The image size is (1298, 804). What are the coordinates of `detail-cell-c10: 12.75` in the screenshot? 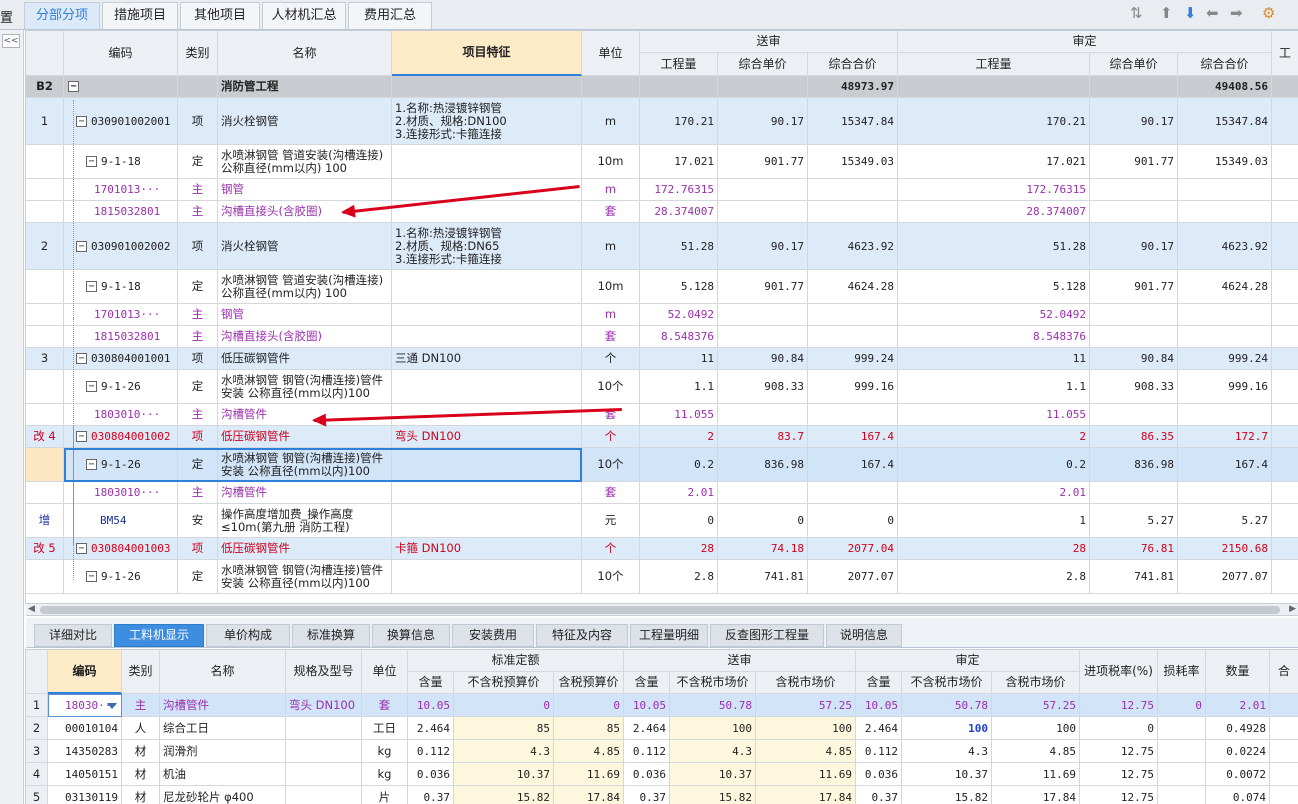 It's located at (1119, 774).